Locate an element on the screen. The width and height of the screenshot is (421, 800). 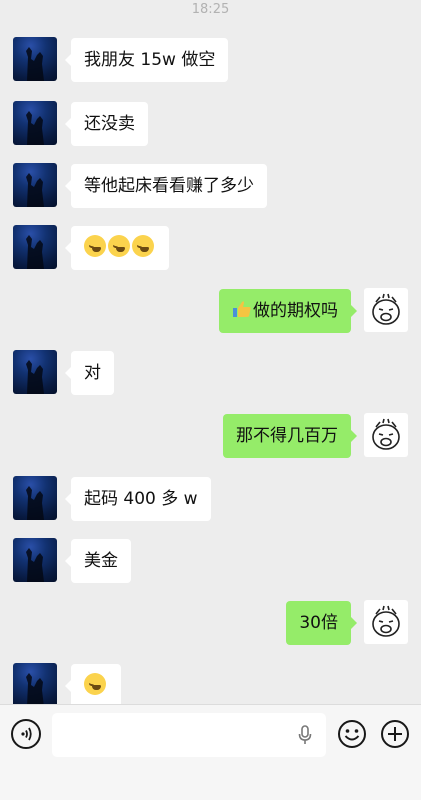
message-text: 30倍 is located at coordinates (318, 623).